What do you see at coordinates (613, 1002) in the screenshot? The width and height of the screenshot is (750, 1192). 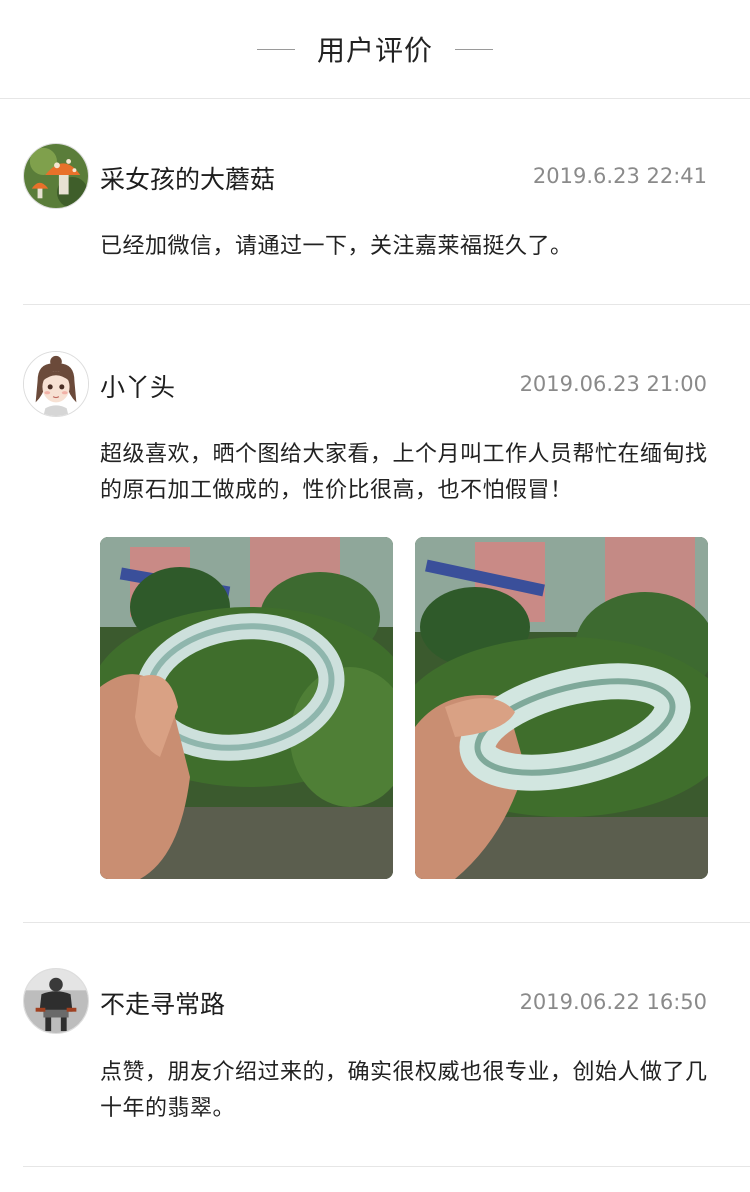 I see `review-time: 2019.06.22 16:50` at bounding box center [613, 1002].